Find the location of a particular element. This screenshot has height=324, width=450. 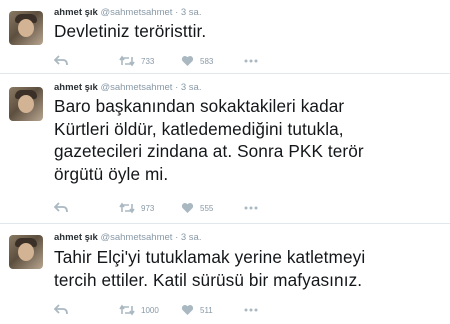

like-count: 555 is located at coordinates (207, 208).